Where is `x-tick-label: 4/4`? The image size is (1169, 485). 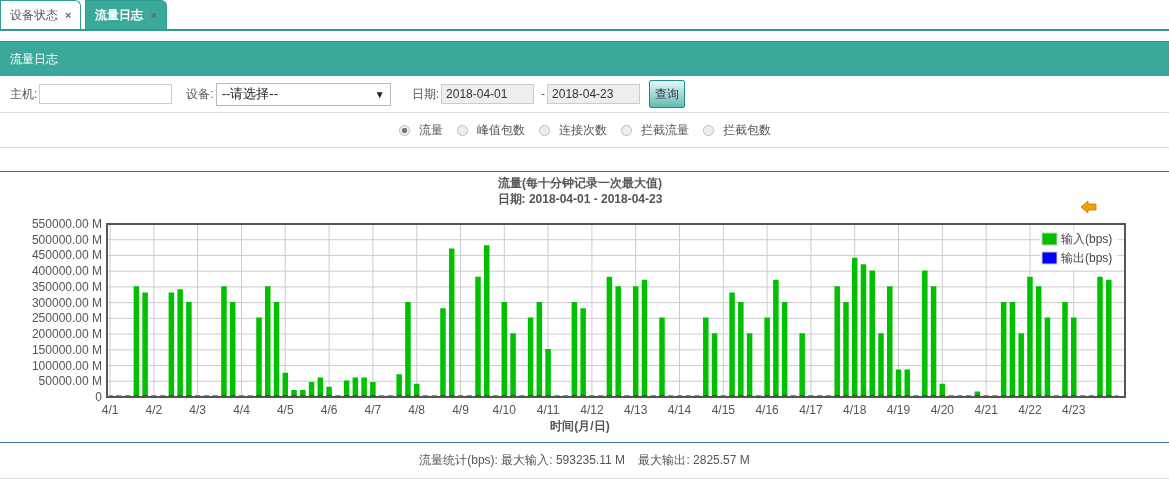
x-tick-label: 4/4 is located at coordinates (241, 410).